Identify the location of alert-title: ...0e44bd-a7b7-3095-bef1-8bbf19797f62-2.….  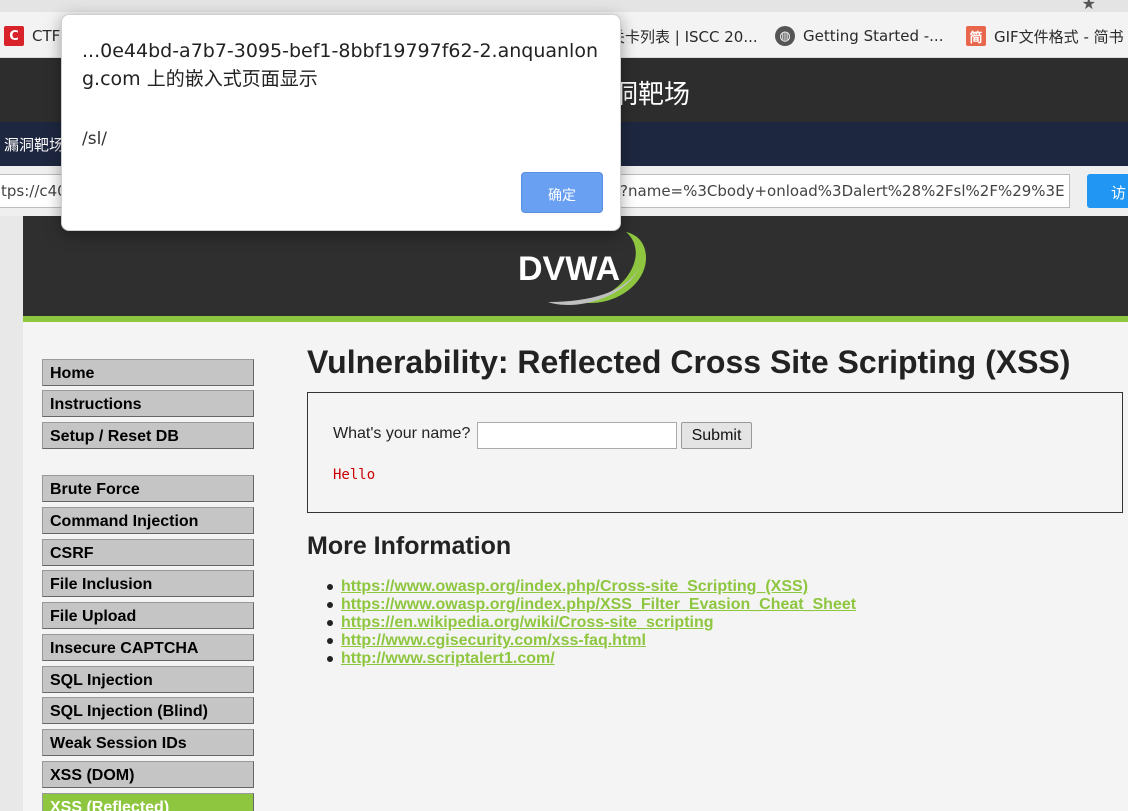
(340, 65).